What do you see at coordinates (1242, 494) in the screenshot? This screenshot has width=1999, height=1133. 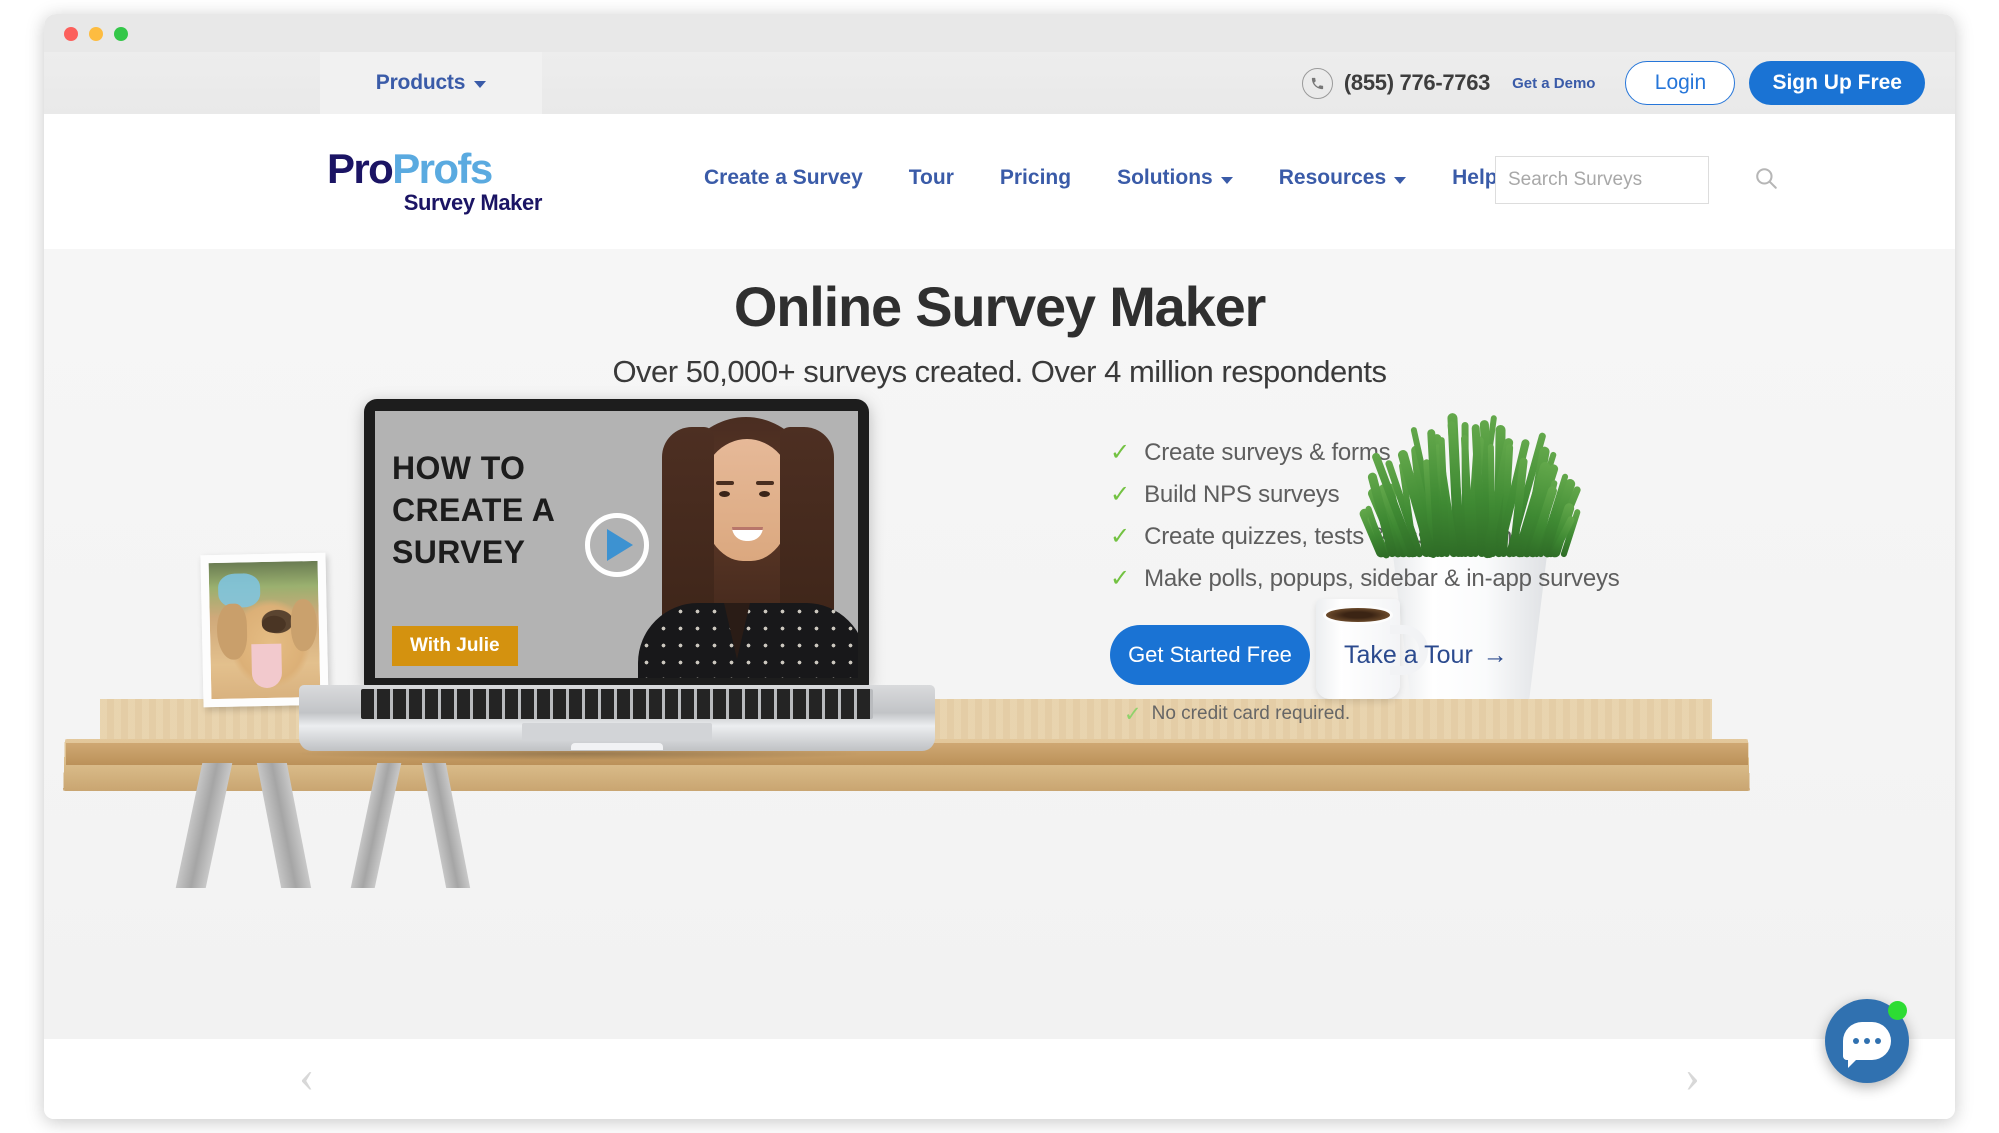 I see `feature-label: Build NPS surveys` at bounding box center [1242, 494].